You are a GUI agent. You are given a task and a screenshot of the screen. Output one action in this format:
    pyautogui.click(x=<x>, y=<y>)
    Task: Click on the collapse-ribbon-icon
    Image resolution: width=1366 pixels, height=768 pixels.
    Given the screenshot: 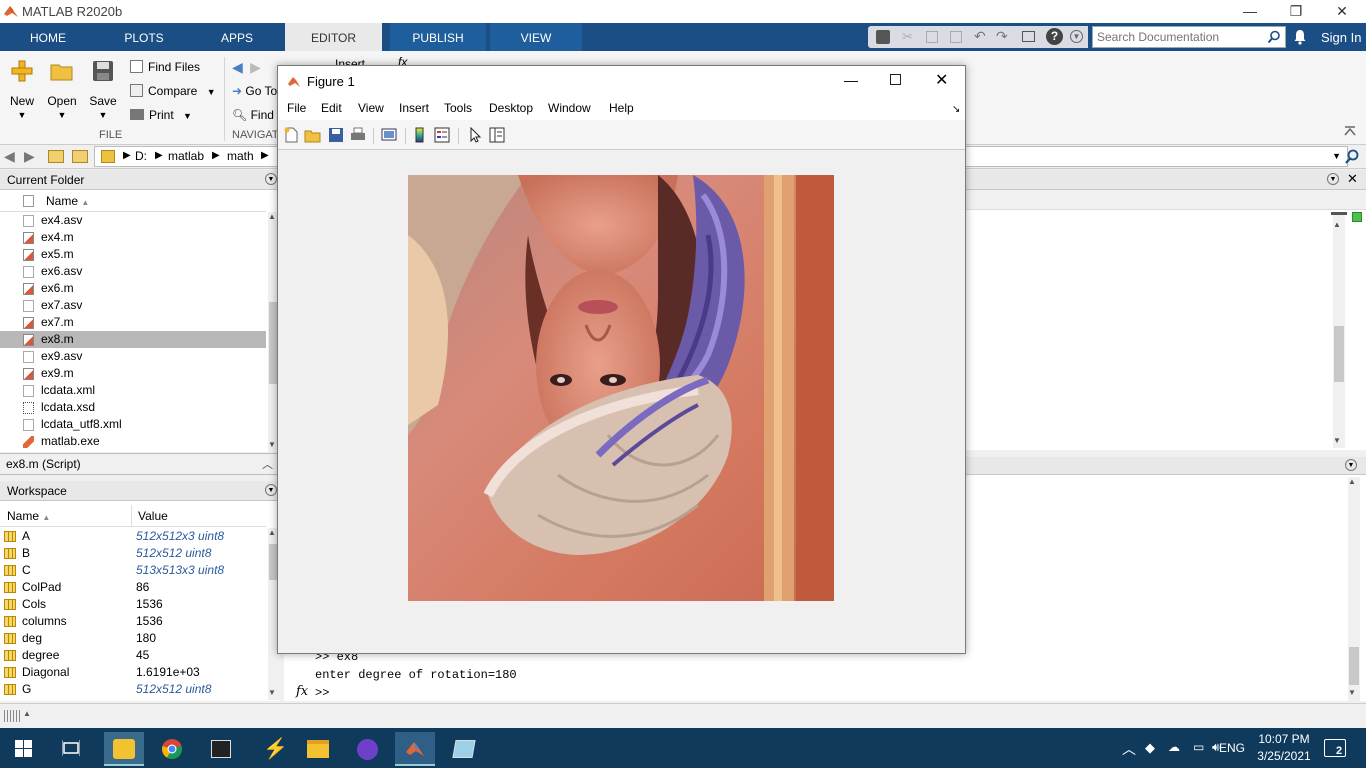 What is the action you would take?
    pyautogui.click(x=1350, y=131)
    